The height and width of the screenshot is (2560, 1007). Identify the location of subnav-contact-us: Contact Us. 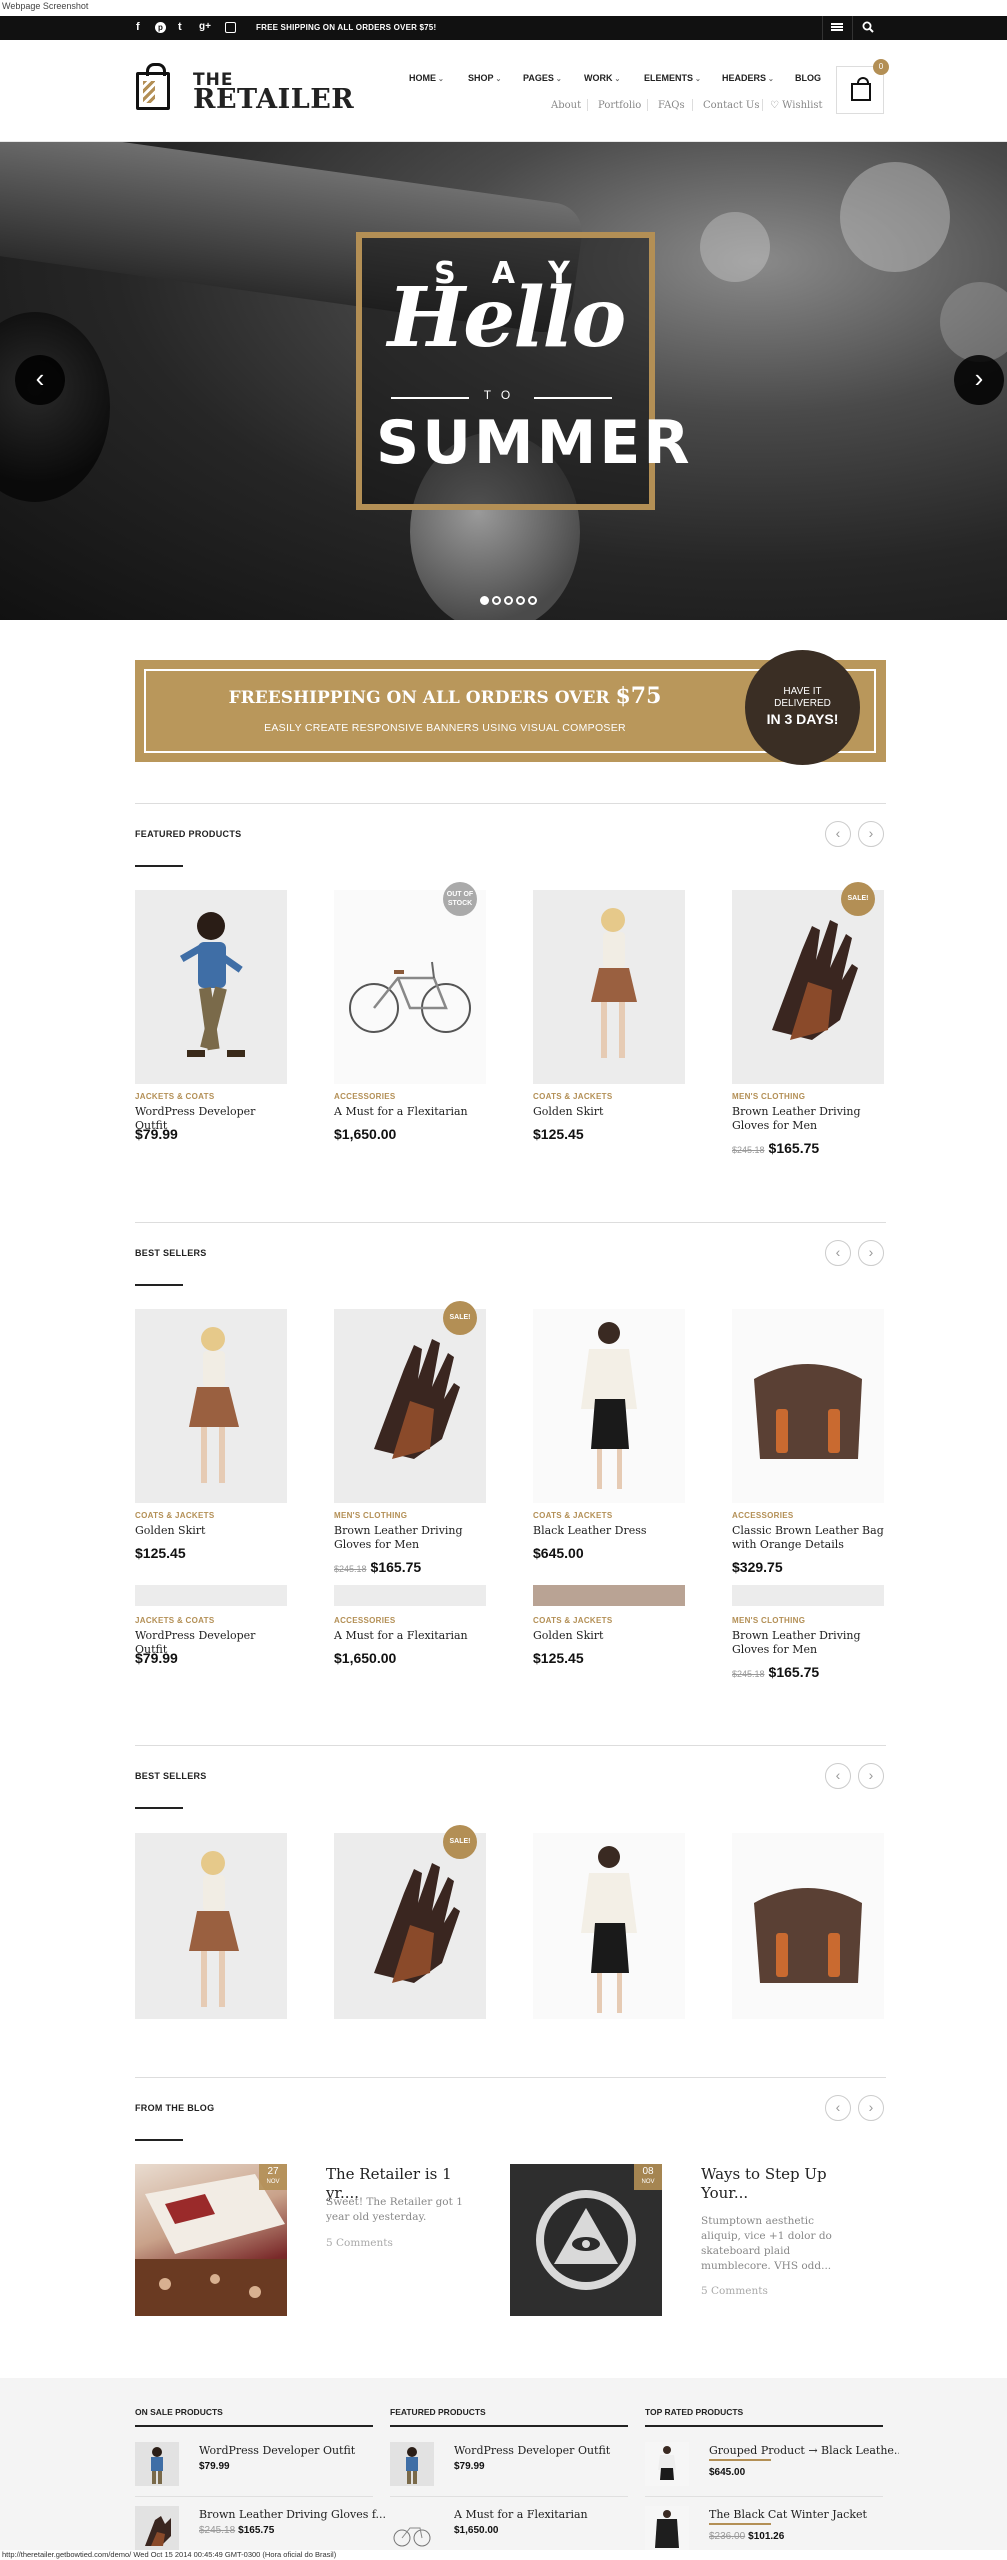
(731, 105).